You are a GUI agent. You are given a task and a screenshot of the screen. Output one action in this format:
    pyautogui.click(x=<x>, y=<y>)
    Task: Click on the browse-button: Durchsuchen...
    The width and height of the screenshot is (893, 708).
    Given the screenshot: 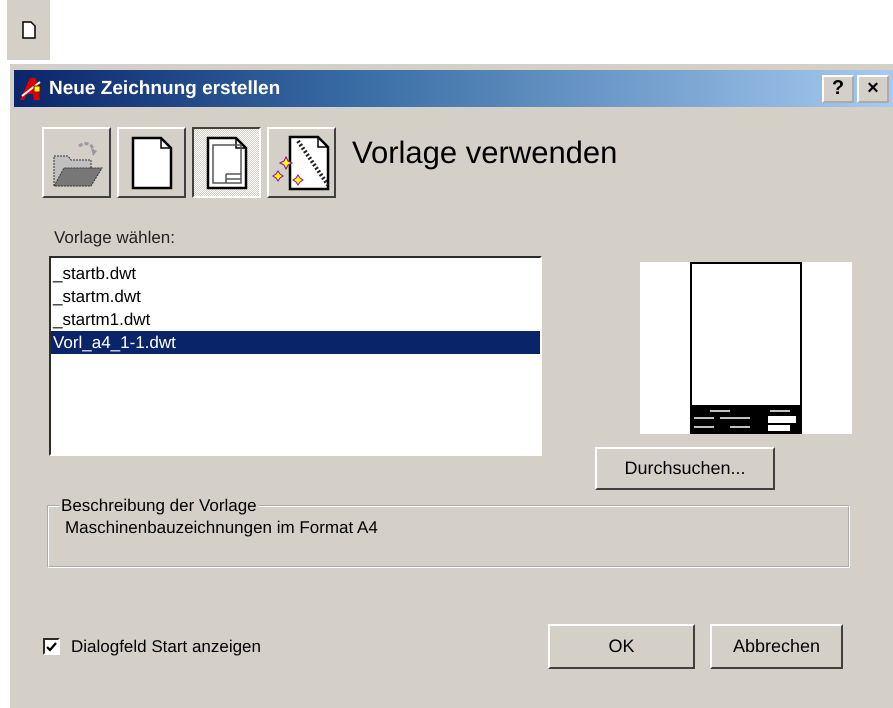 What is the action you would take?
    pyautogui.click(x=685, y=468)
    